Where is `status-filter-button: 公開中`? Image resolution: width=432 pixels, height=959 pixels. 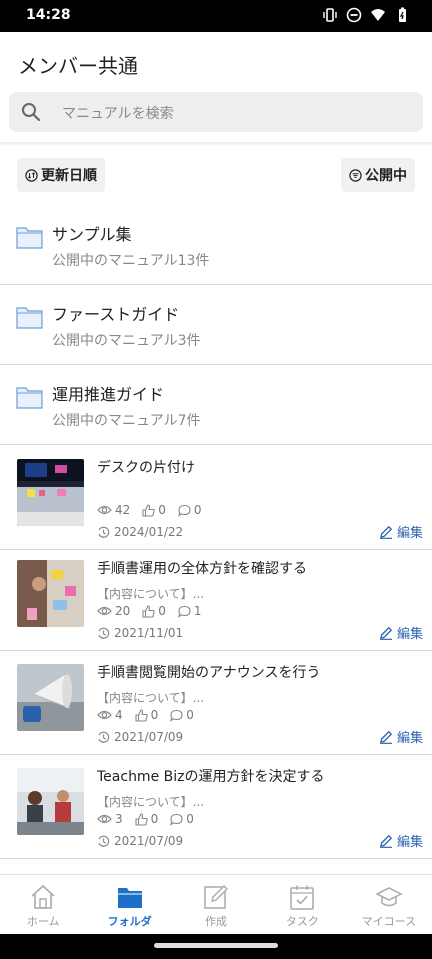 status-filter-button: 公開中 is located at coordinates (378, 175).